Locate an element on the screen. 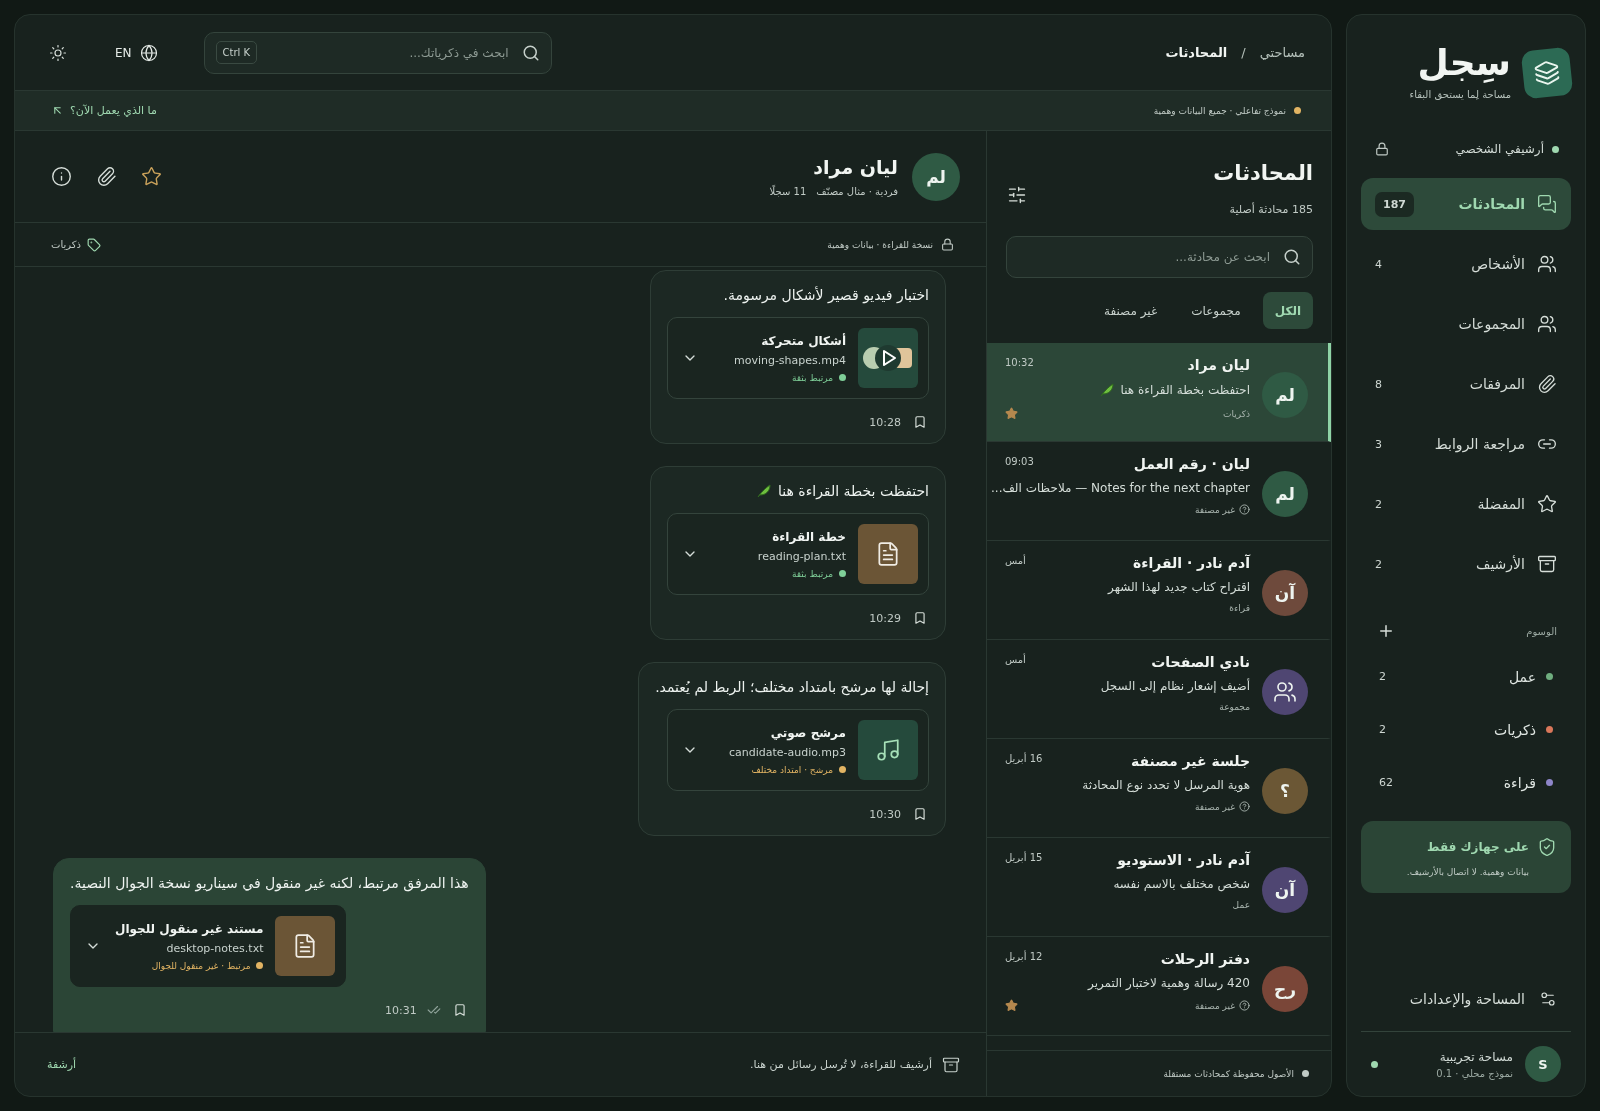  list-footer-note: الأصول محفوظة كمحادثات مستقلة is located at coordinates (1228, 1073).